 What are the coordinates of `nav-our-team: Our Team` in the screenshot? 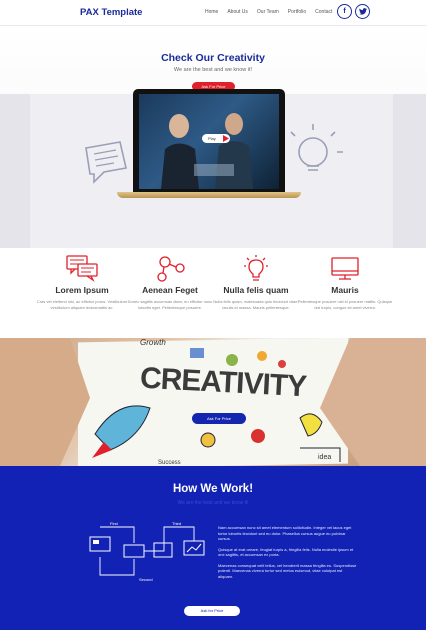 It's located at (268, 12).